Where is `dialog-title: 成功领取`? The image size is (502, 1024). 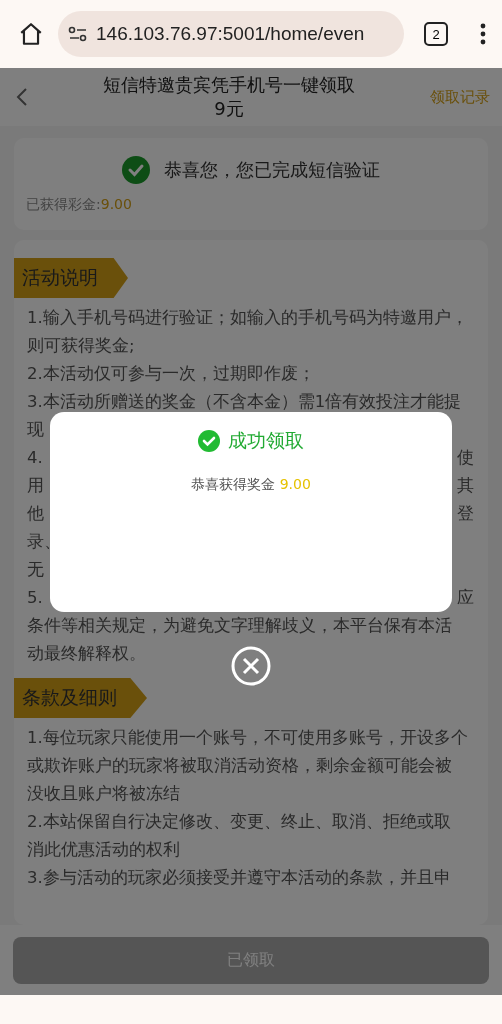 dialog-title: 成功领取 is located at coordinates (266, 440).